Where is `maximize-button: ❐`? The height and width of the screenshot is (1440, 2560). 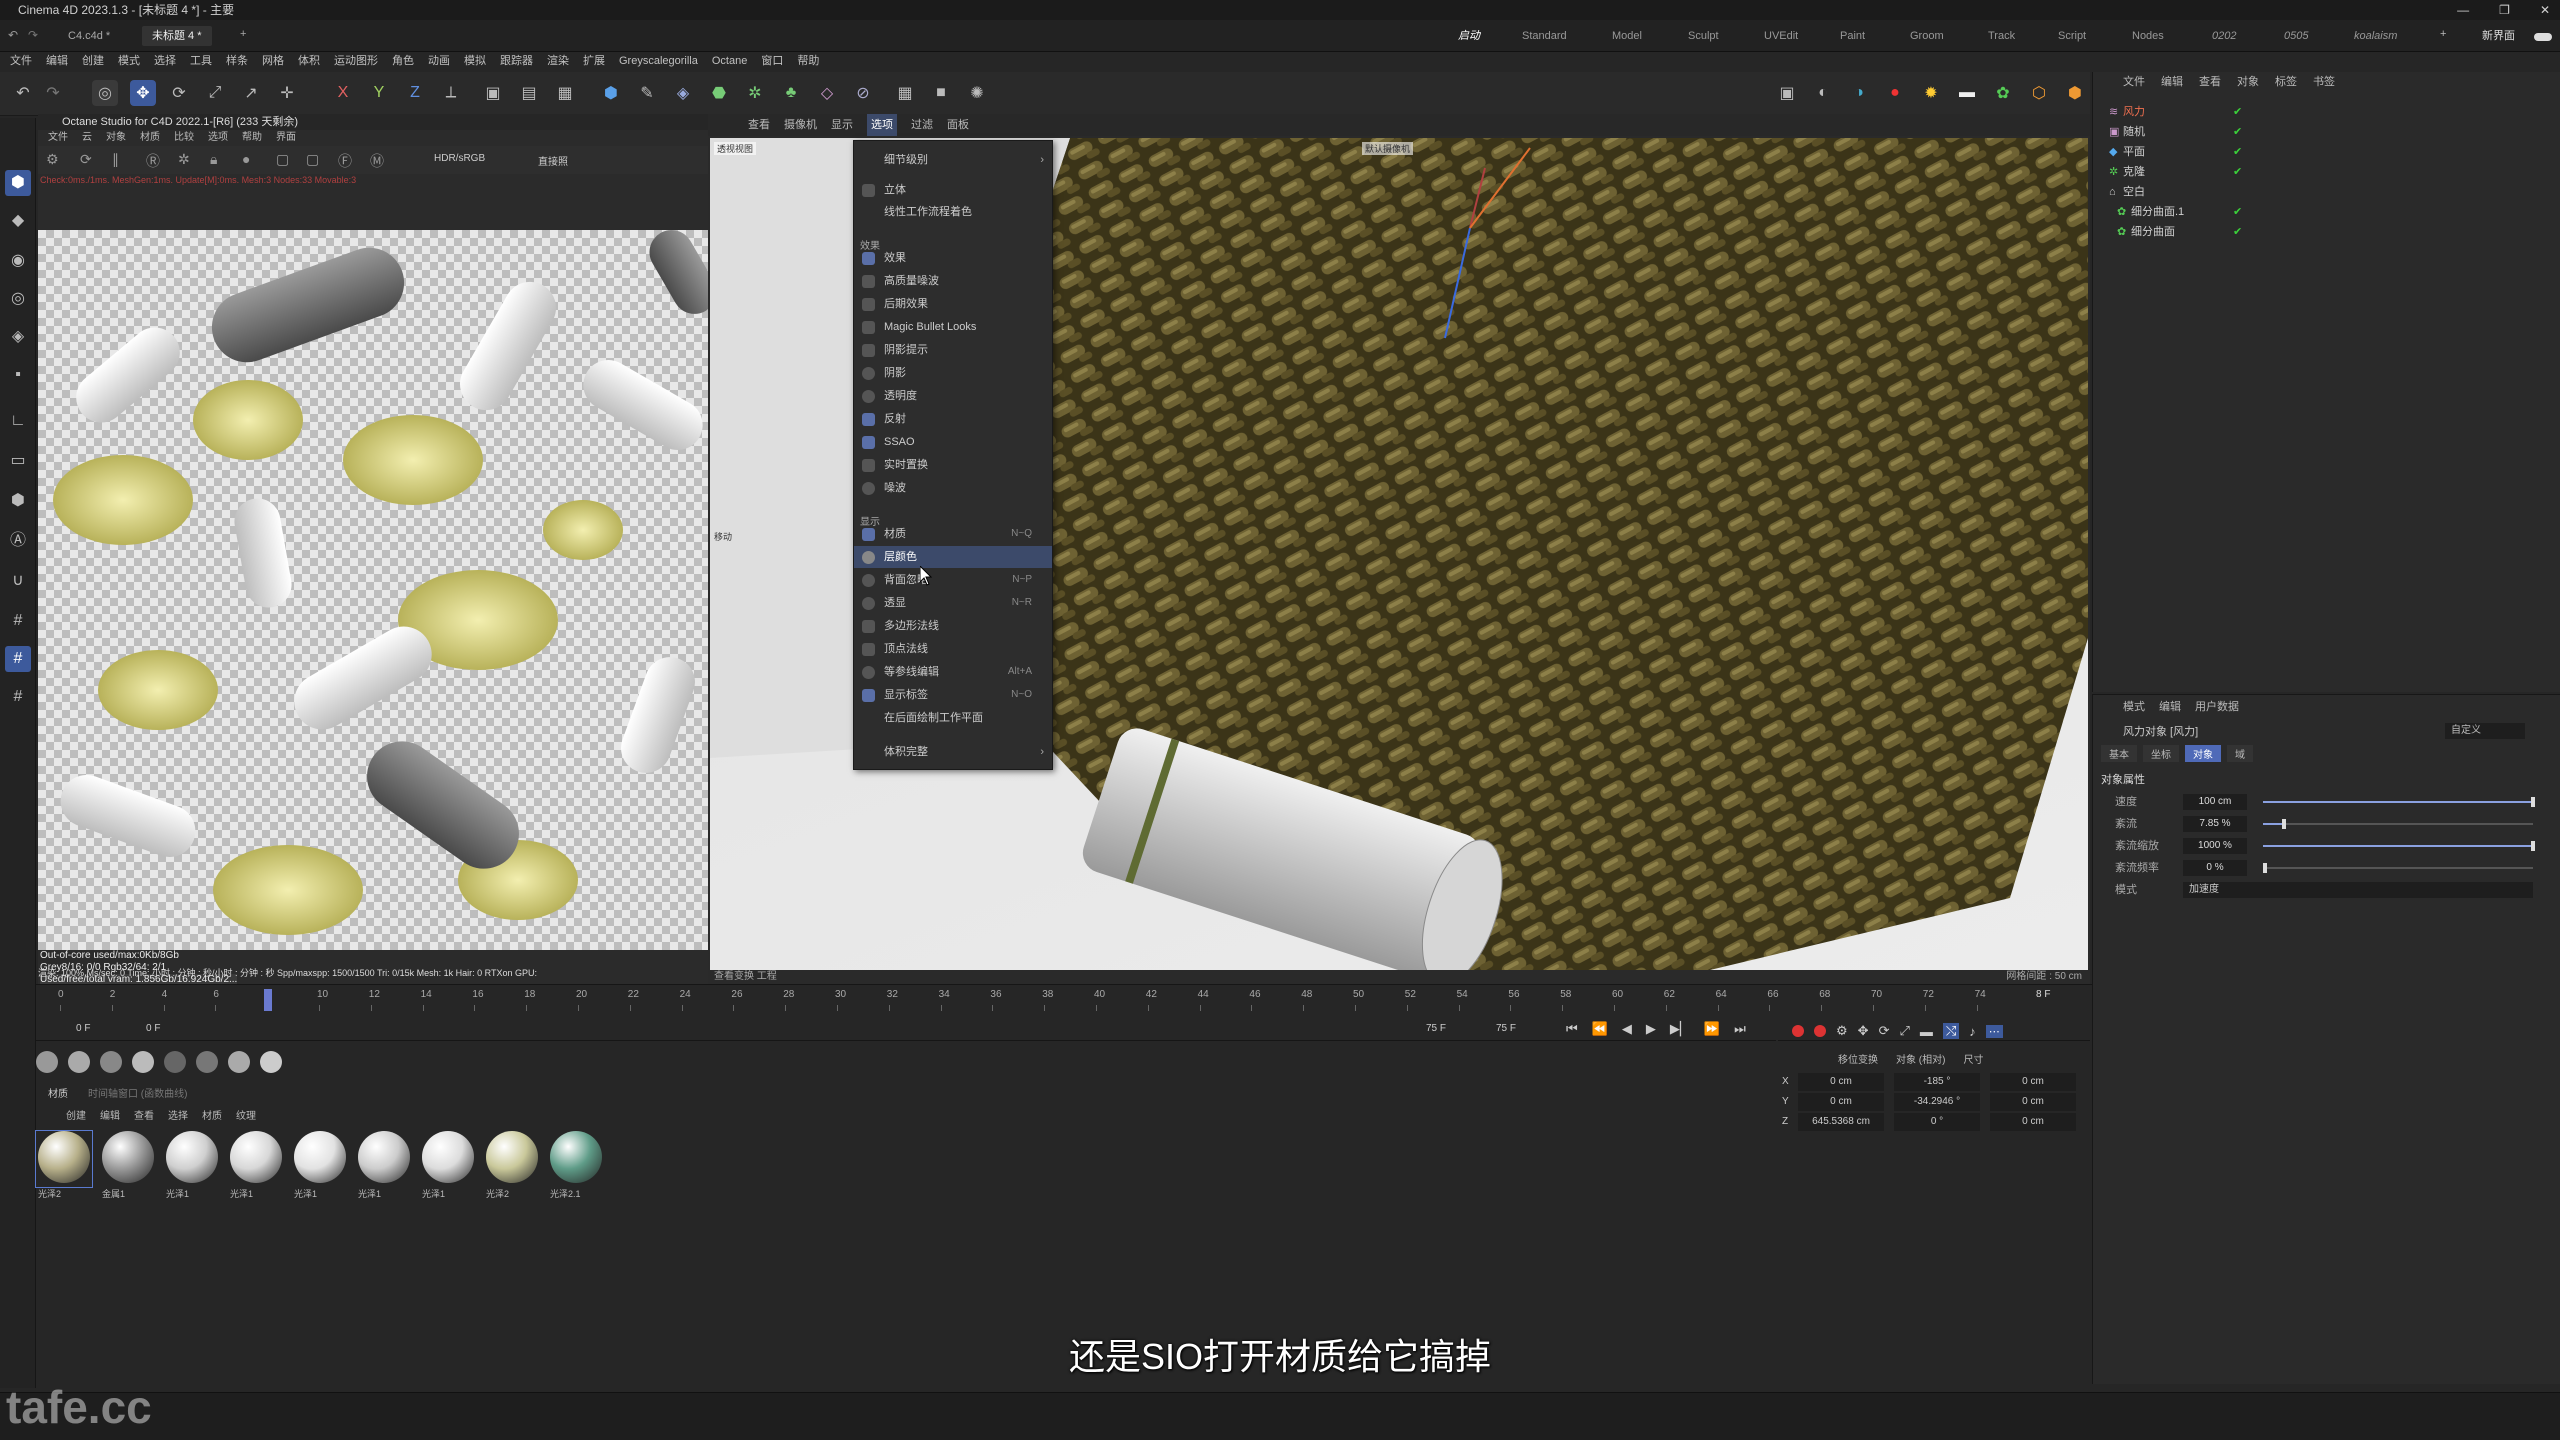
maximize-button: ❐ is located at coordinates (2504, 10).